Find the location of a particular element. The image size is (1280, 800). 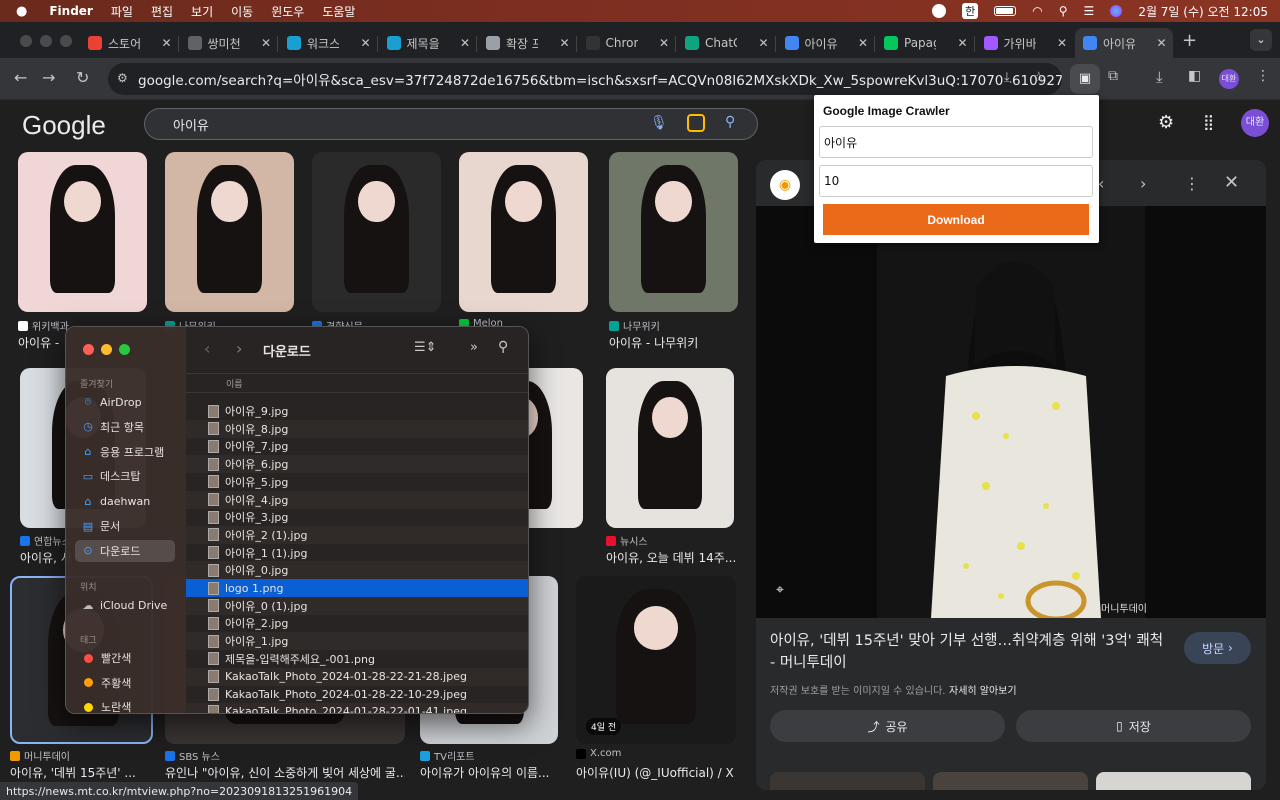

search-icon: ⚲ is located at coordinates (730, 122).